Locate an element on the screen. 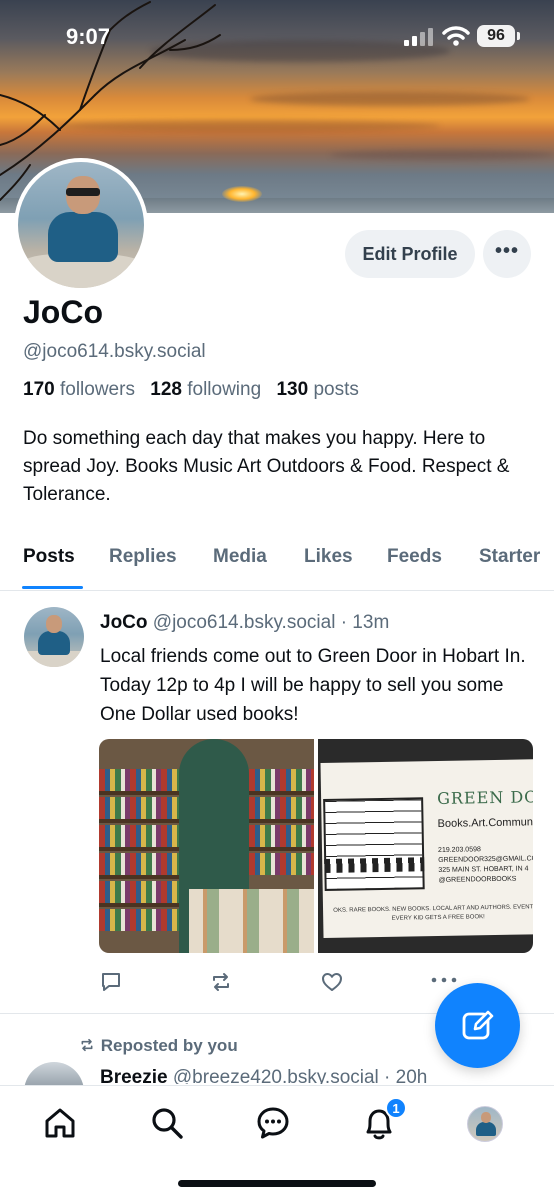 Image resolution: width=554 pixels, height=1200 pixels. card-subtitle: Books.Art.Communit is located at coordinates (485, 823).